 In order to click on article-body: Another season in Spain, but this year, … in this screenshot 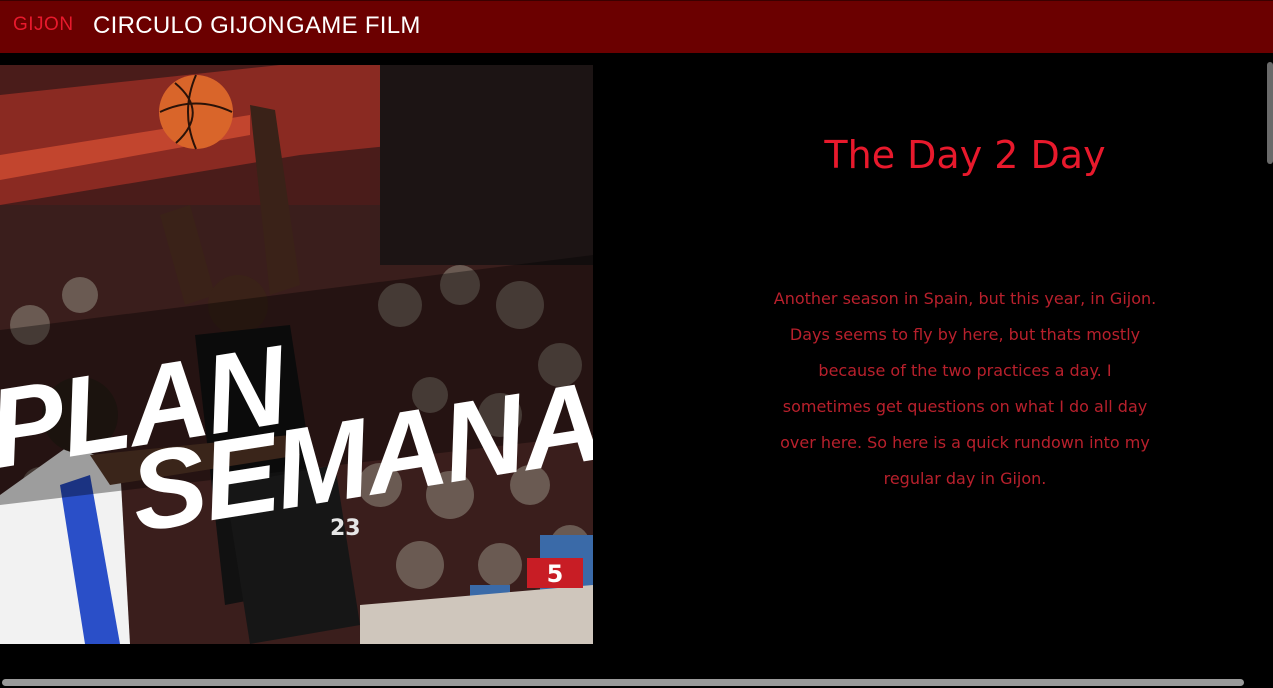, I will do `click(965, 388)`.